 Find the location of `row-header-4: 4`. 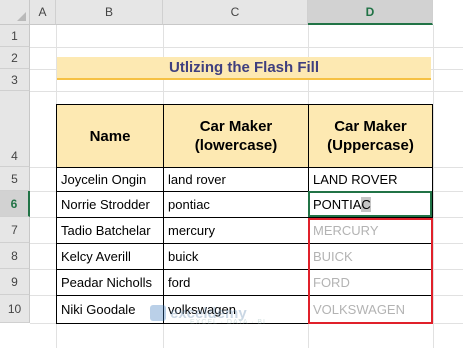

row-header-4: 4 is located at coordinates (15, 129).